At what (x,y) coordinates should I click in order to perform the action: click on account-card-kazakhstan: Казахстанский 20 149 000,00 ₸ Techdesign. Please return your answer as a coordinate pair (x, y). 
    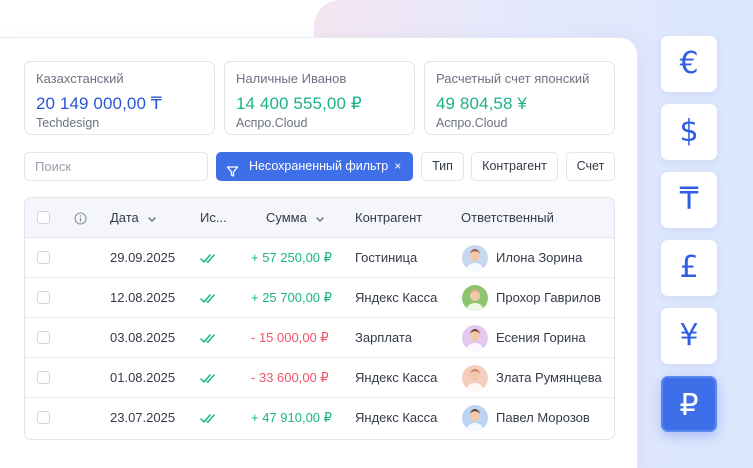
    Looking at the image, I should click on (119, 98).